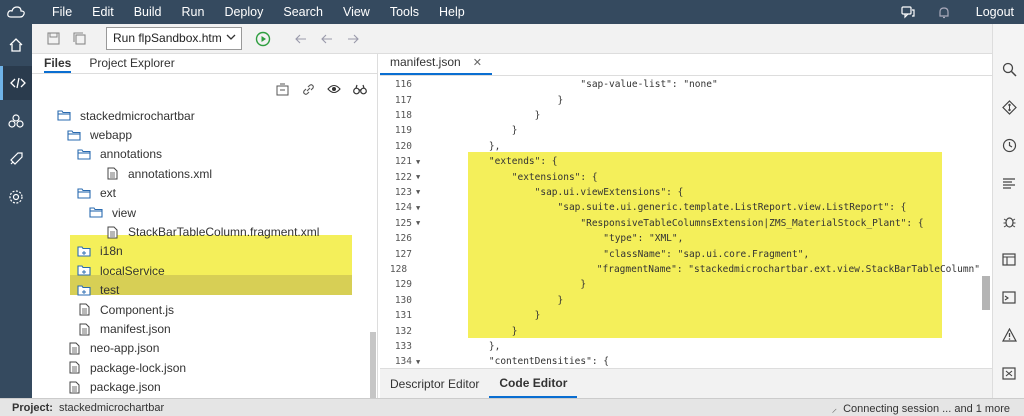  Describe the element at coordinates (103, 12) in the screenshot. I see `menu-edit: Edit` at that location.